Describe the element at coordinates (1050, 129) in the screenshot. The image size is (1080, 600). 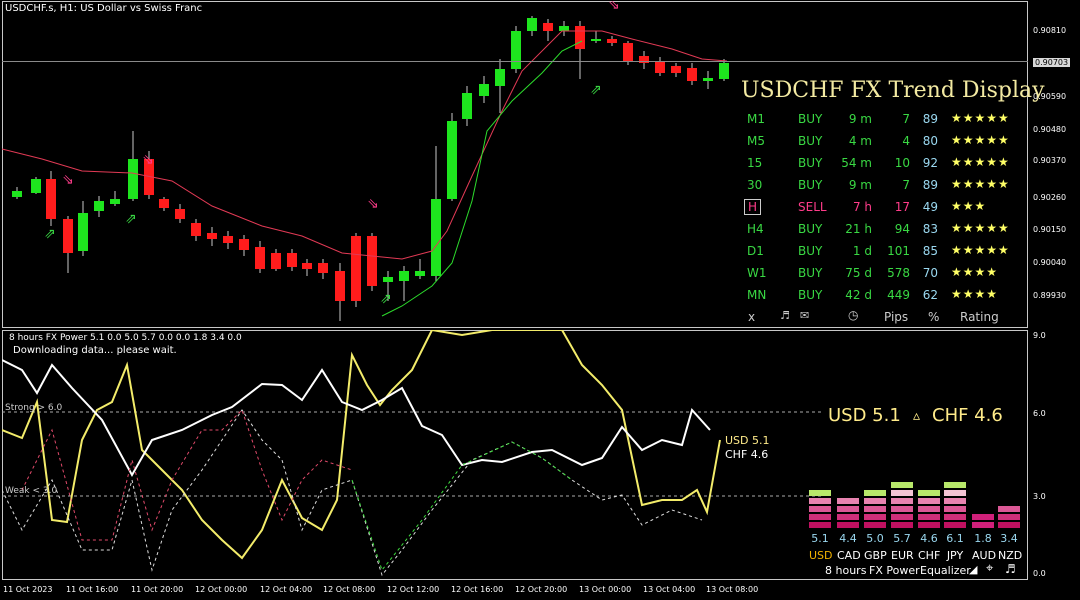
I see `price-tick-label: 0.90480` at that location.